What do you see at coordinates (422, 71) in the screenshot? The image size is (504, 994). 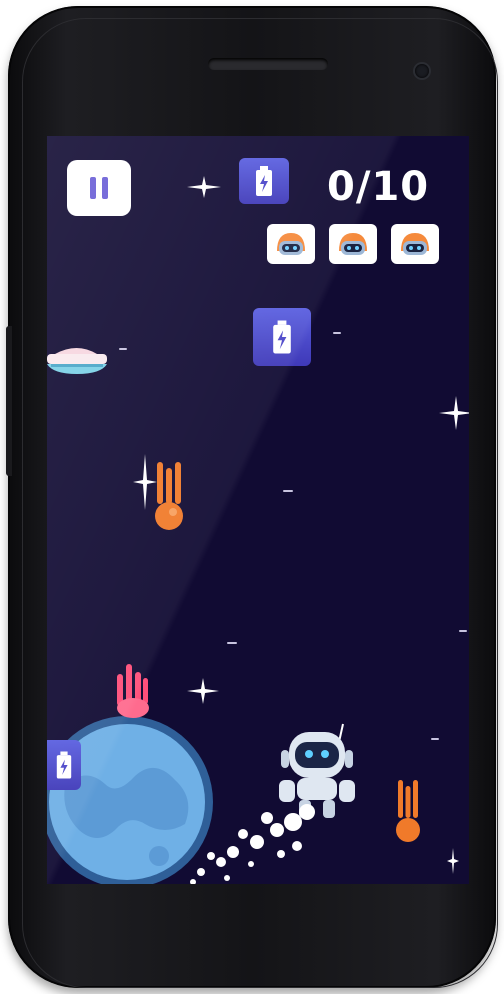 I see `phone-camera` at bounding box center [422, 71].